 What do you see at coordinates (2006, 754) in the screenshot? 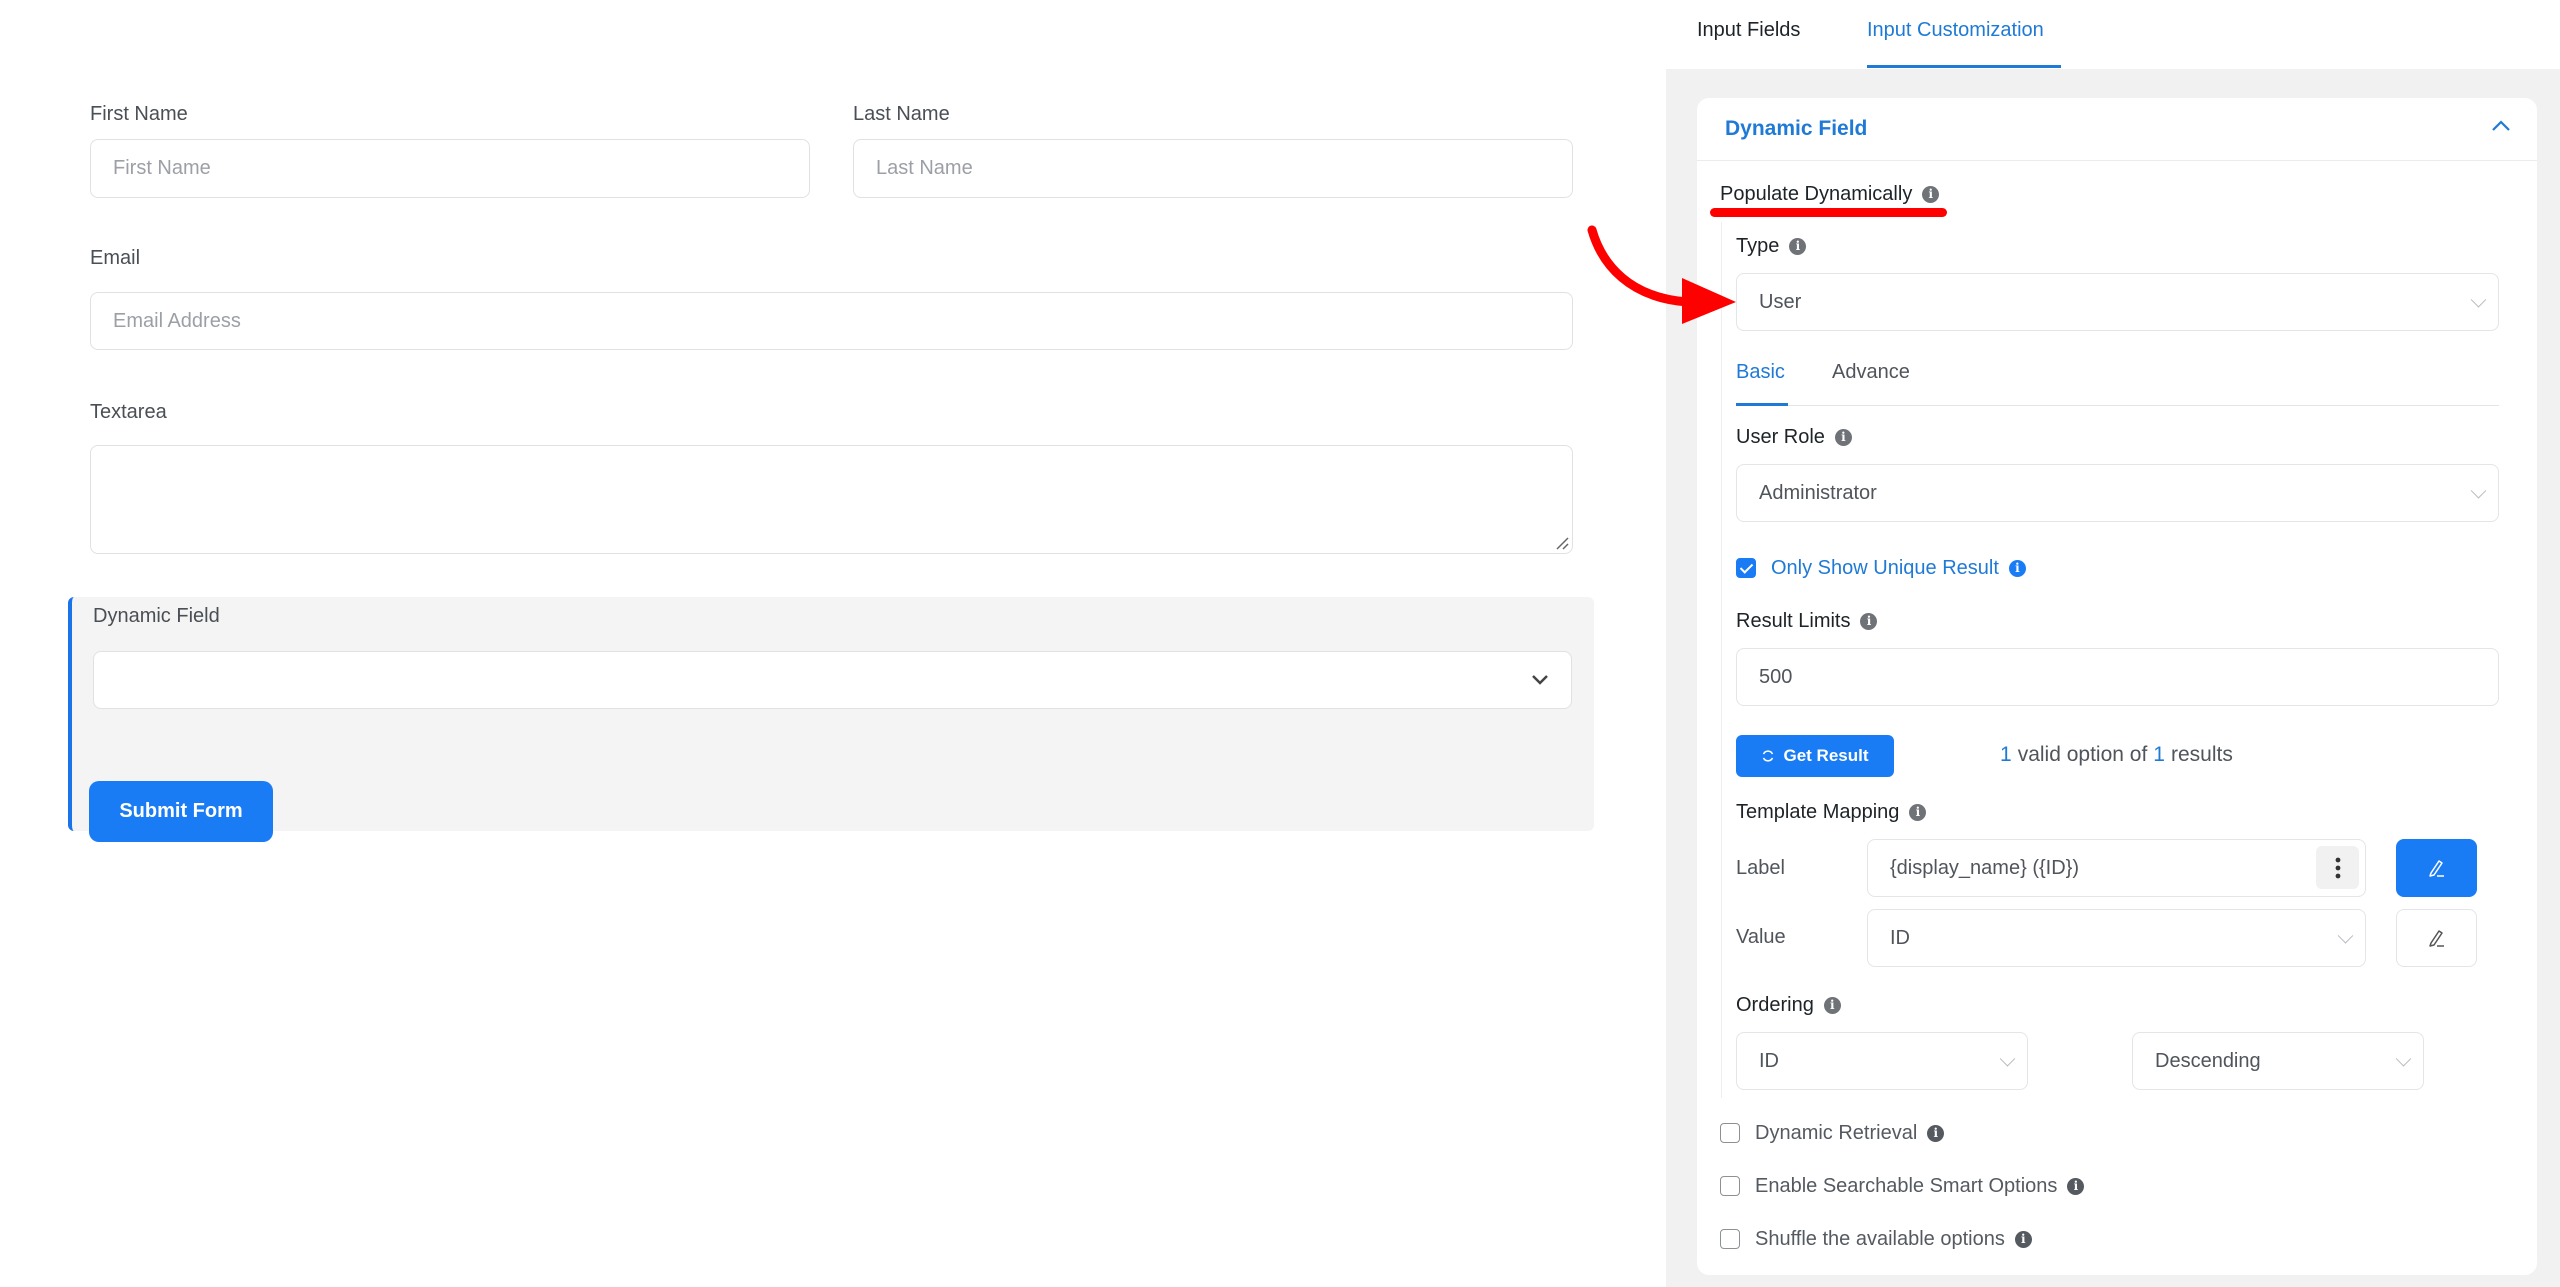
I see `valid-count: 1` at bounding box center [2006, 754].